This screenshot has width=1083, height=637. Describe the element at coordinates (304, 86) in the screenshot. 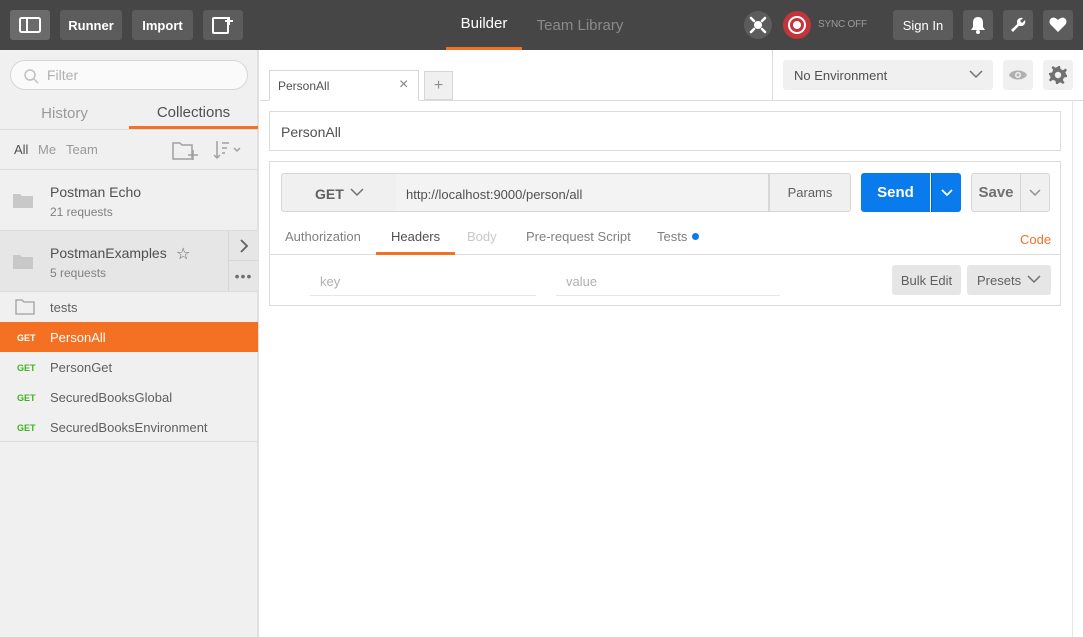

I see `open-tab-label: PersonAll` at that location.